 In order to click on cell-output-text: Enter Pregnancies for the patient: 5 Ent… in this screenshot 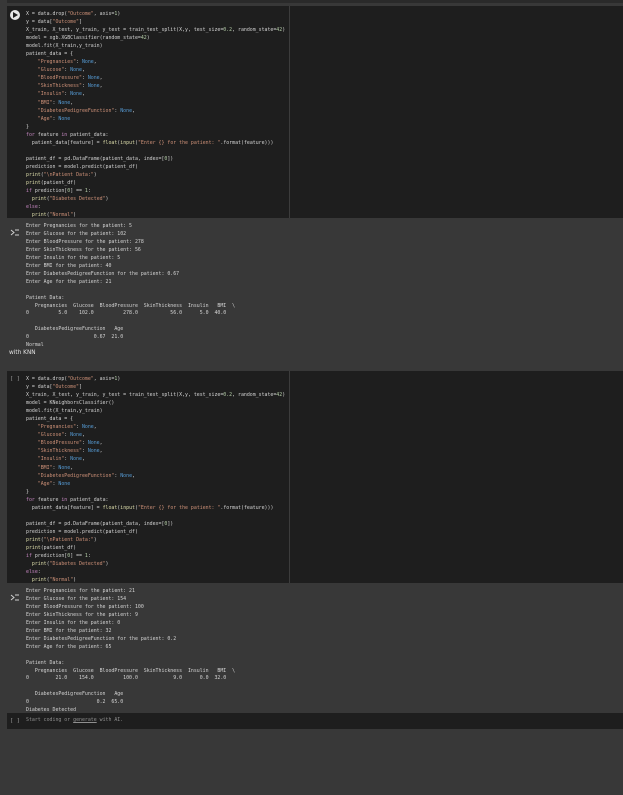, I will do `click(131, 286)`.